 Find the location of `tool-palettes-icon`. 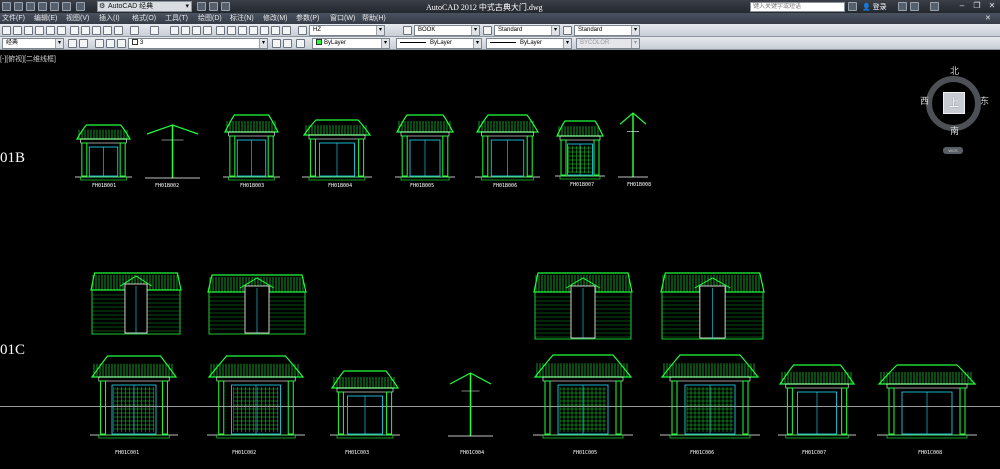

tool-palettes-icon is located at coordinates (242, 30).